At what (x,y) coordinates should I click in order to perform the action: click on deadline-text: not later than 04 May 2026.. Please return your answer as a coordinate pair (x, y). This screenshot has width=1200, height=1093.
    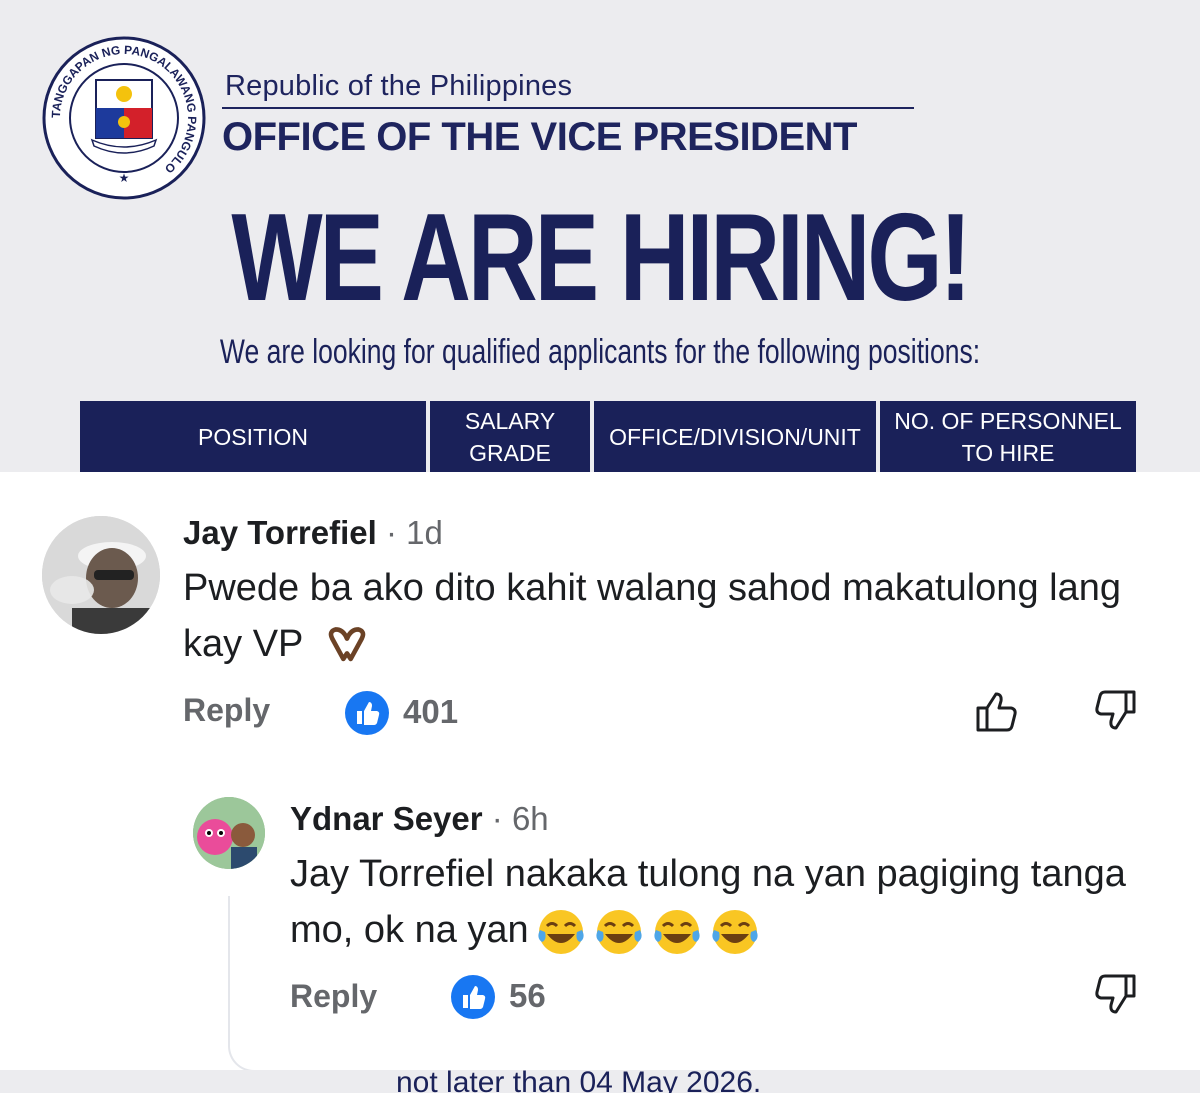
    Looking at the image, I should click on (579, 1081).